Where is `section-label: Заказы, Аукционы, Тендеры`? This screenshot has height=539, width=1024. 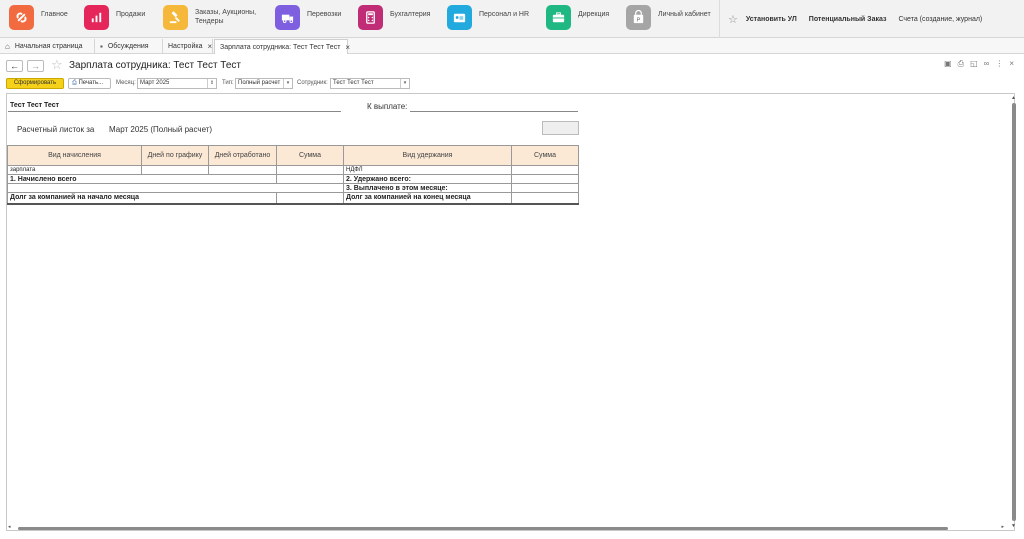 section-label: Заказы, Аукционы, Тендеры is located at coordinates (226, 17).